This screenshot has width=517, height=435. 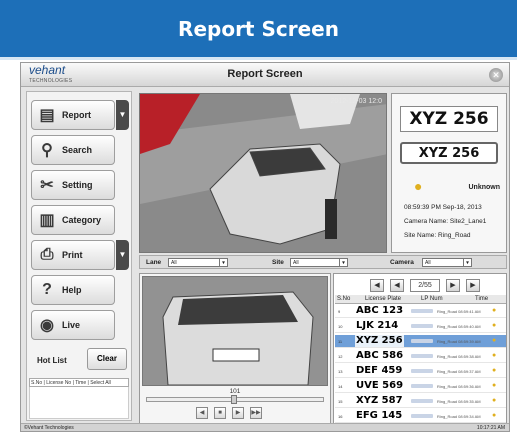 What do you see at coordinates (235, 391) in the screenshot?
I see `frame-counter: 101` at bounding box center [235, 391].